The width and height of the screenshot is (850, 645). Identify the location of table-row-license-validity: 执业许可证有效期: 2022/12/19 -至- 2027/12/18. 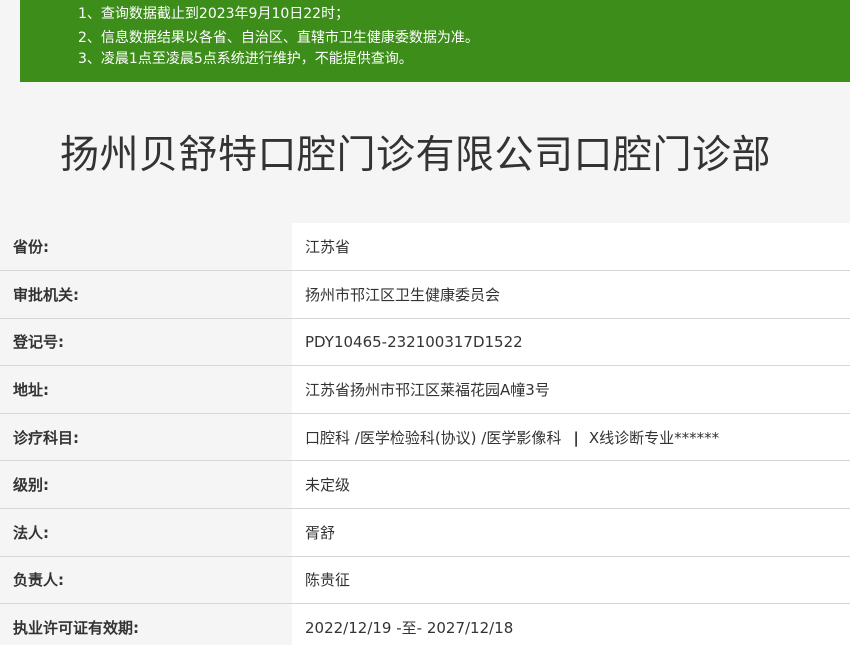
(425, 624).